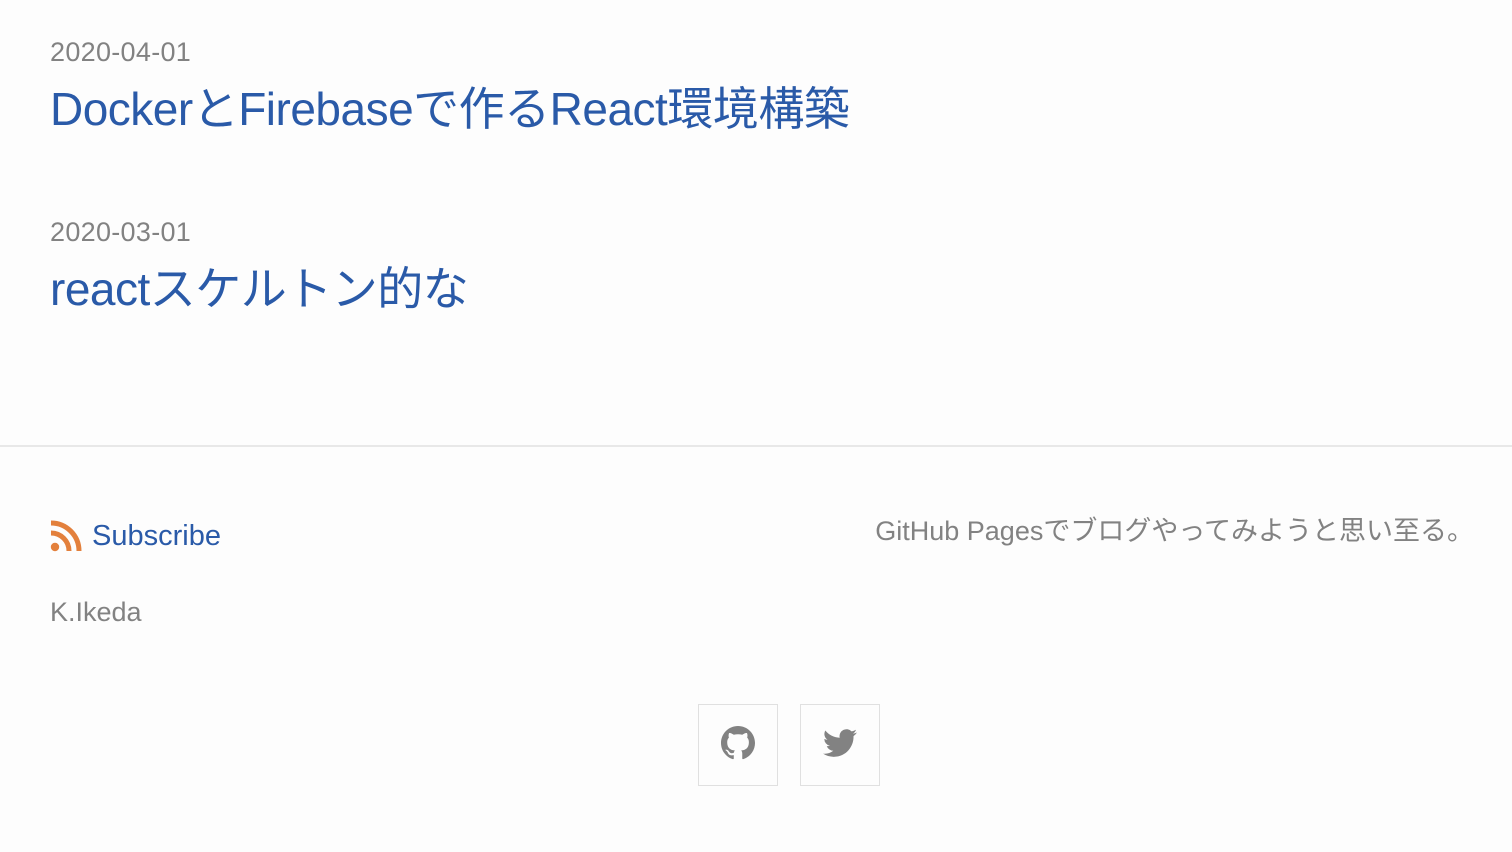 The image size is (1512, 852). I want to click on post-title-link: DockerとFirebaseで作るReact環境構築, so click(450, 109).